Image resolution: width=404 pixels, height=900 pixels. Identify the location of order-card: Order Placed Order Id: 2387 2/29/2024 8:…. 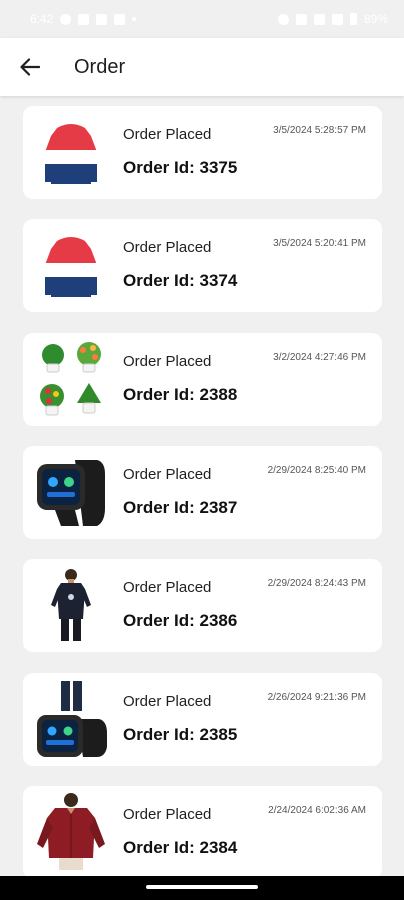
(202, 492).